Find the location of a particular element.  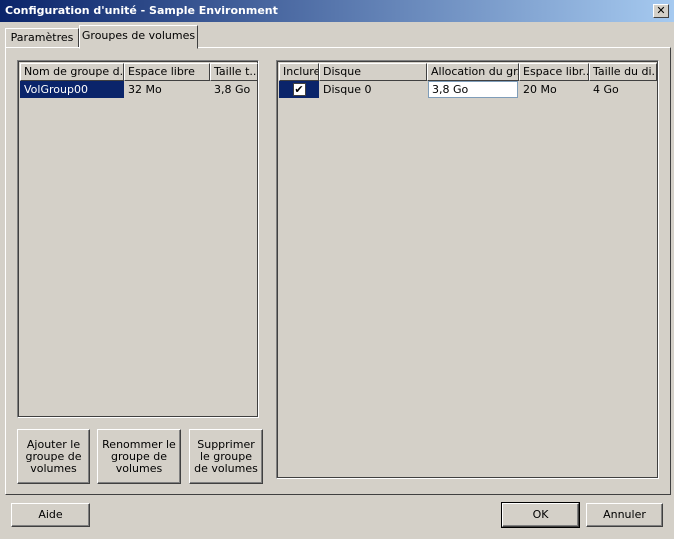

table-row: VolGroup00 32 Mo 3,8 Go is located at coordinates (139, 89).